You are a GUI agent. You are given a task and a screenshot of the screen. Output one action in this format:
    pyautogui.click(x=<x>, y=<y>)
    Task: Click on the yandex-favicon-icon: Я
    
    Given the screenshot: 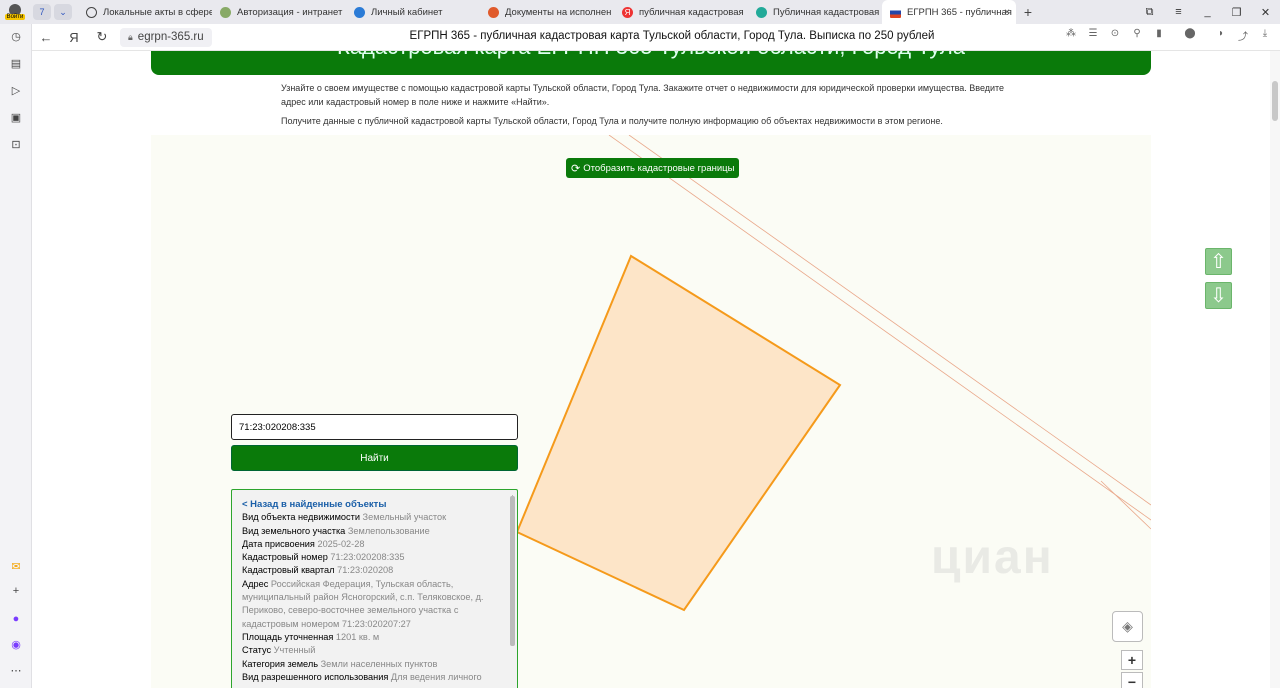 What is the action you would take?
    pyautogui.click(x=627, y=12)
    